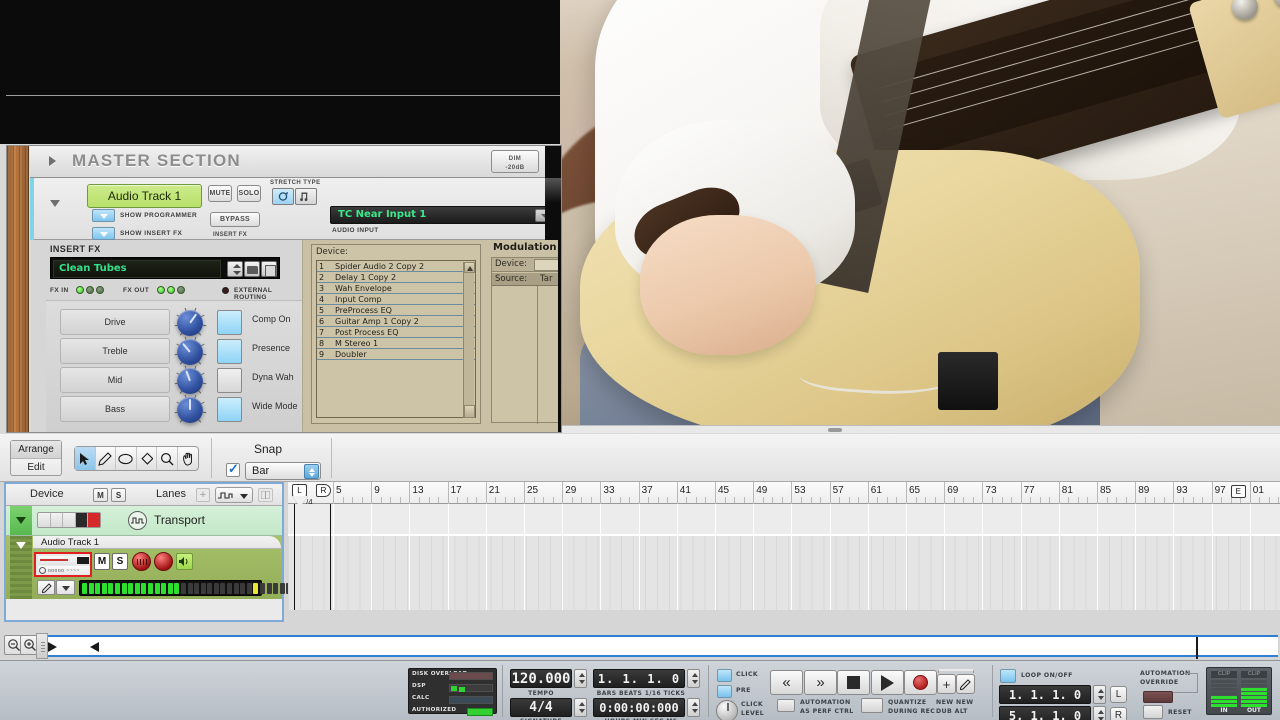 The width and height of the screenshot is (1280, 720). Describe the element at coordinates (1099, 694) in the screenshot. I see `loop-start-stepper` at that location.